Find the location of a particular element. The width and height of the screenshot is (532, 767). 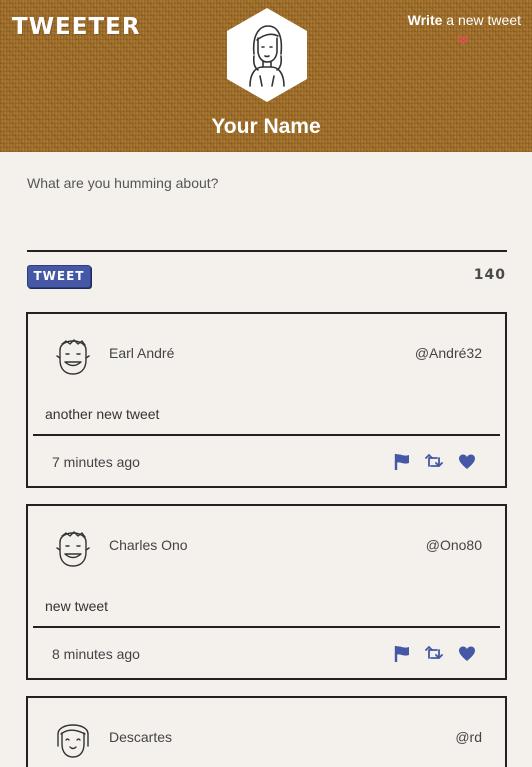

tweet-handle: @Ono80 is located at coordinates (454, 545).